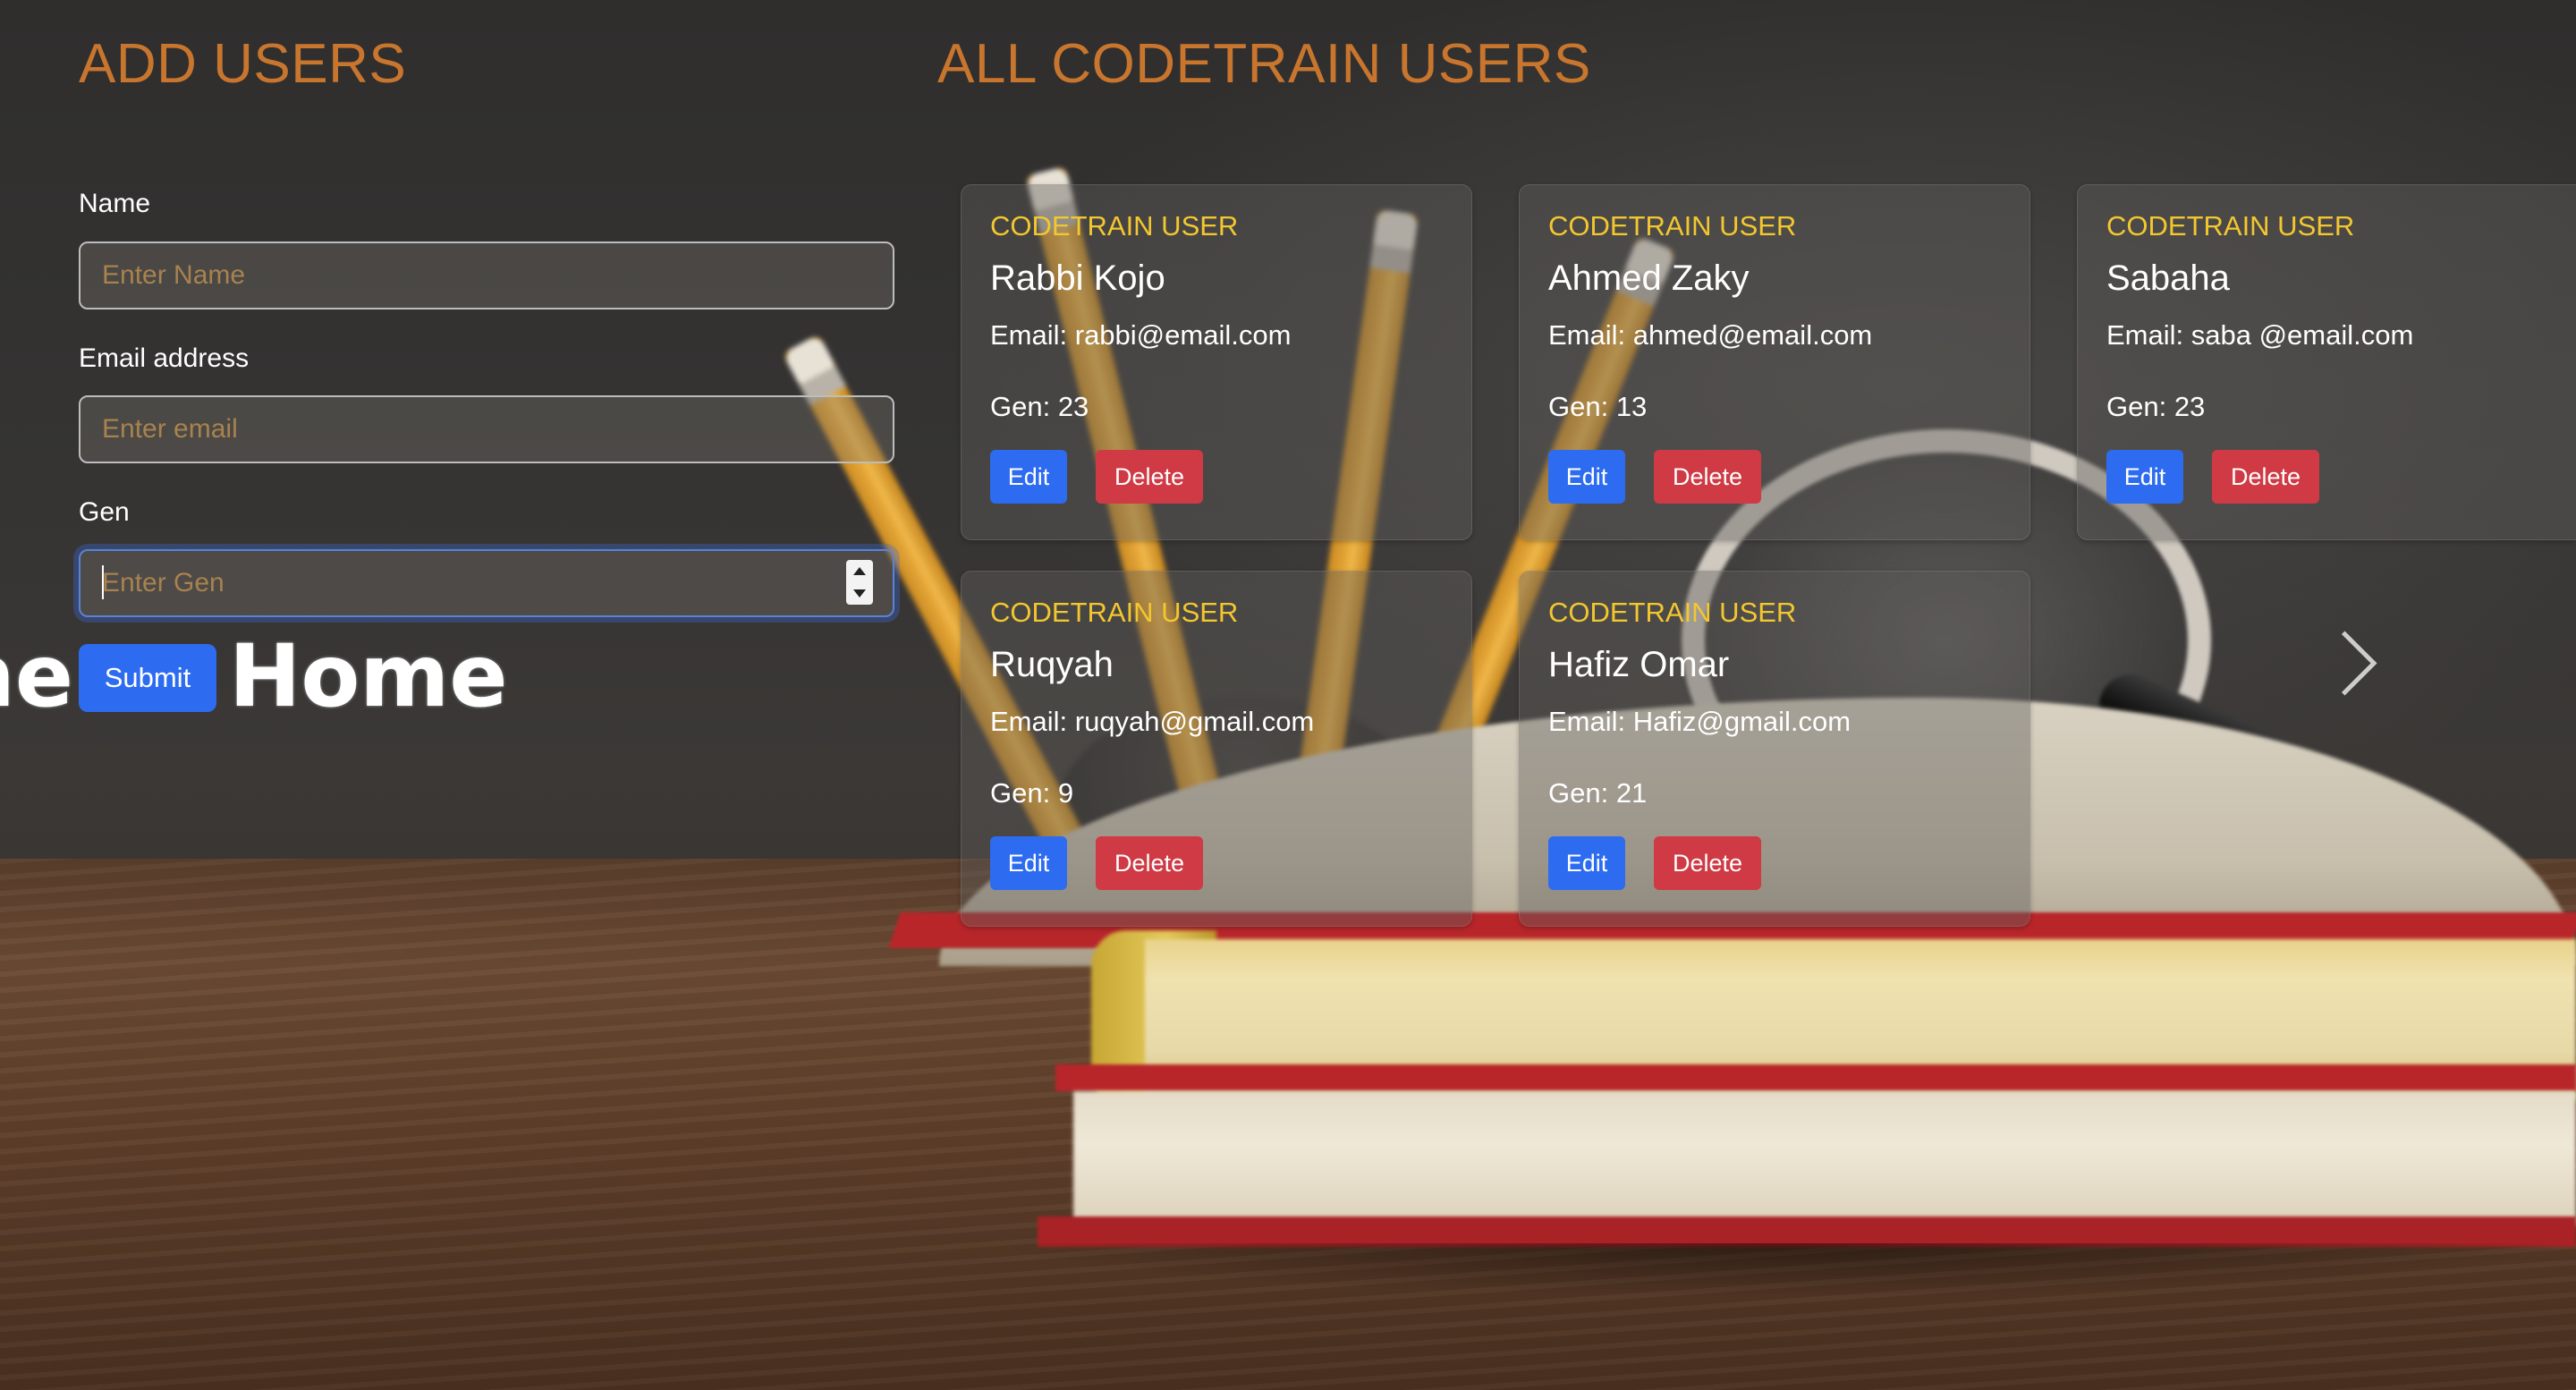 The height and width of the screenshot is (1390, 2576). What do you see at coordinates (1141, 335) in the screenshot?
I see `card-email: Email: rabbi@email.com` at bounding box center [1141, 335].